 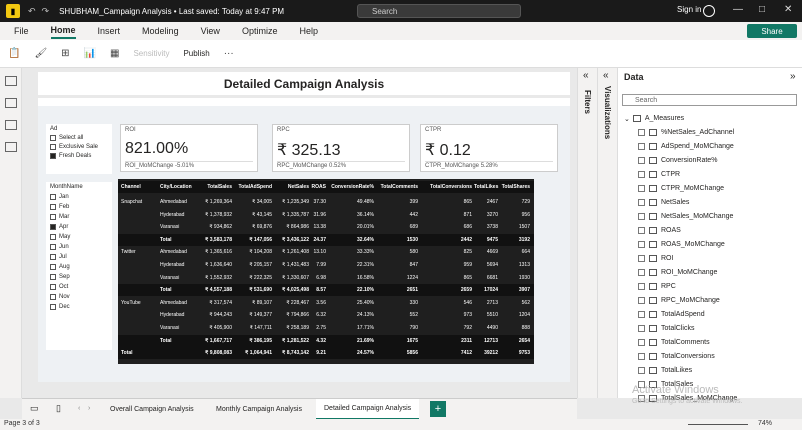 I want to click on data-field-item: TotalComments, so click(x=674, y=342).